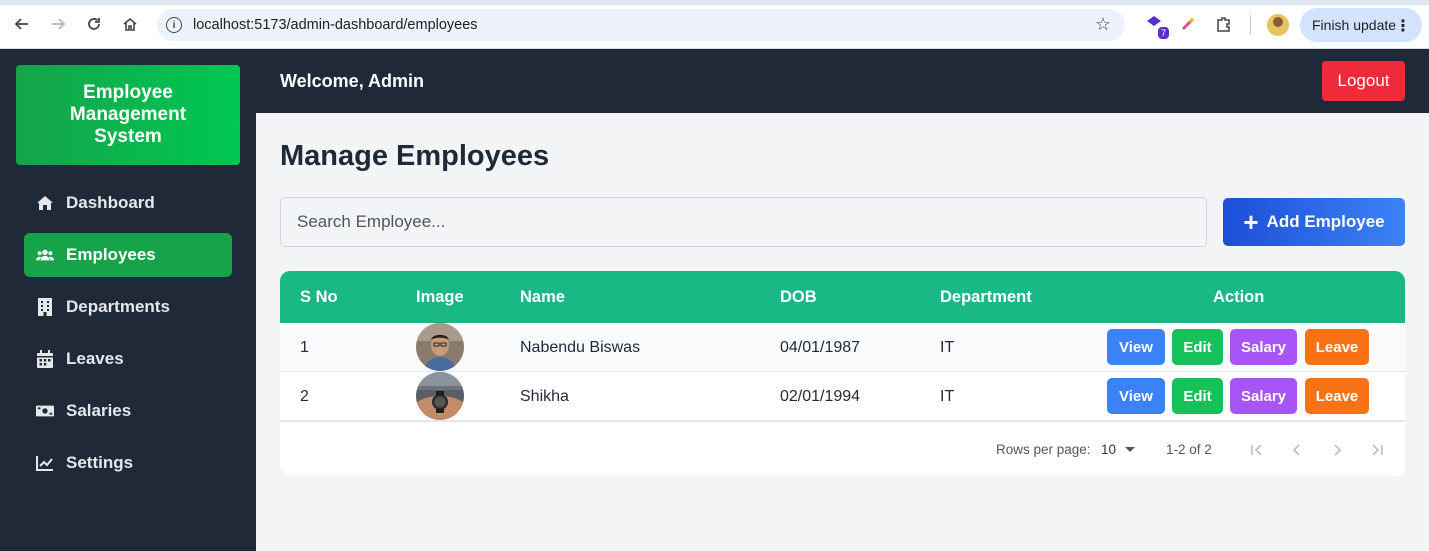 The height and width of the screenshot is (551, 1429). Describe the element at coordinates (542, 297) in the screenshot. I see `column-header-name: Name` at that location.